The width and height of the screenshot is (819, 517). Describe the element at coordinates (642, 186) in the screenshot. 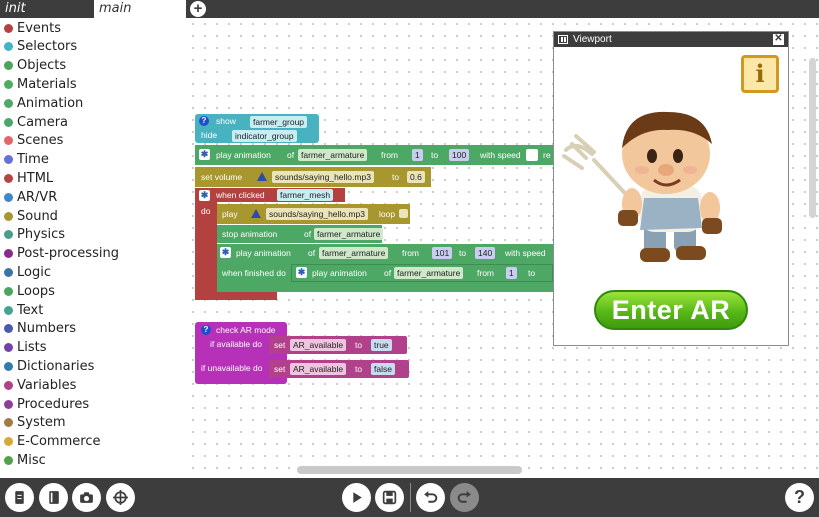

I see `farmer-character-image` at that location.